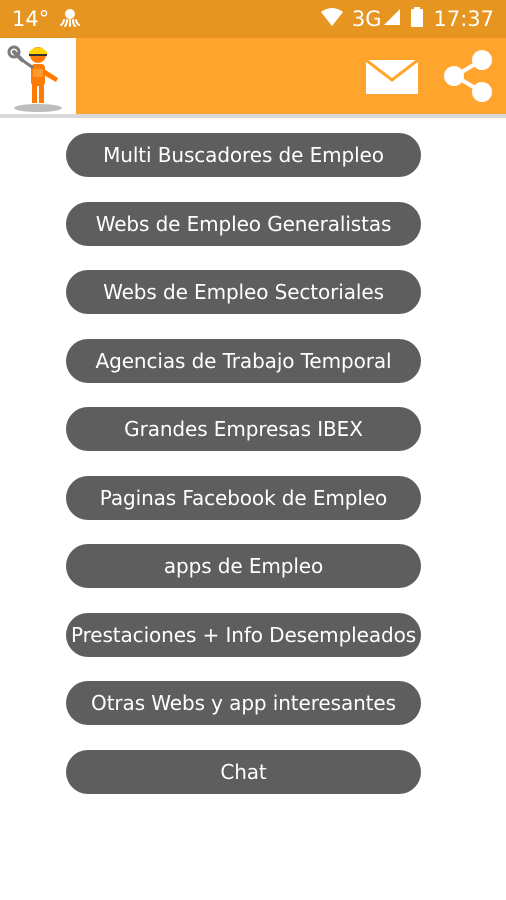 This screenshot has width=506, height=900. Describe the element at coordinates (366, 19) in the screenshot. I see `network-type-text: 3G` at that location.